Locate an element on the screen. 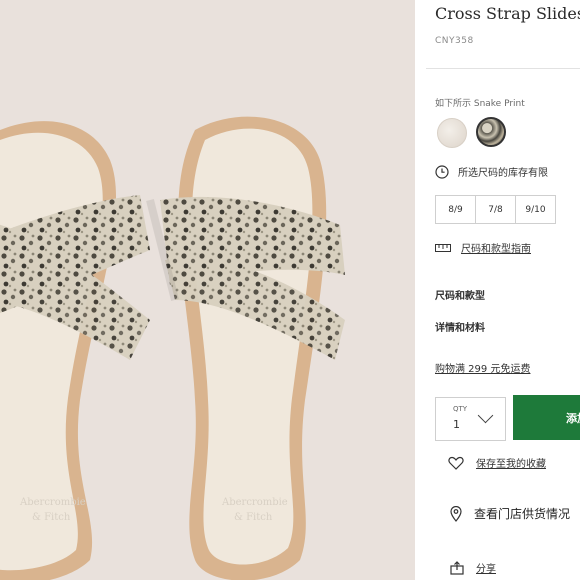  share-icon is located at coordinates (457, 567).